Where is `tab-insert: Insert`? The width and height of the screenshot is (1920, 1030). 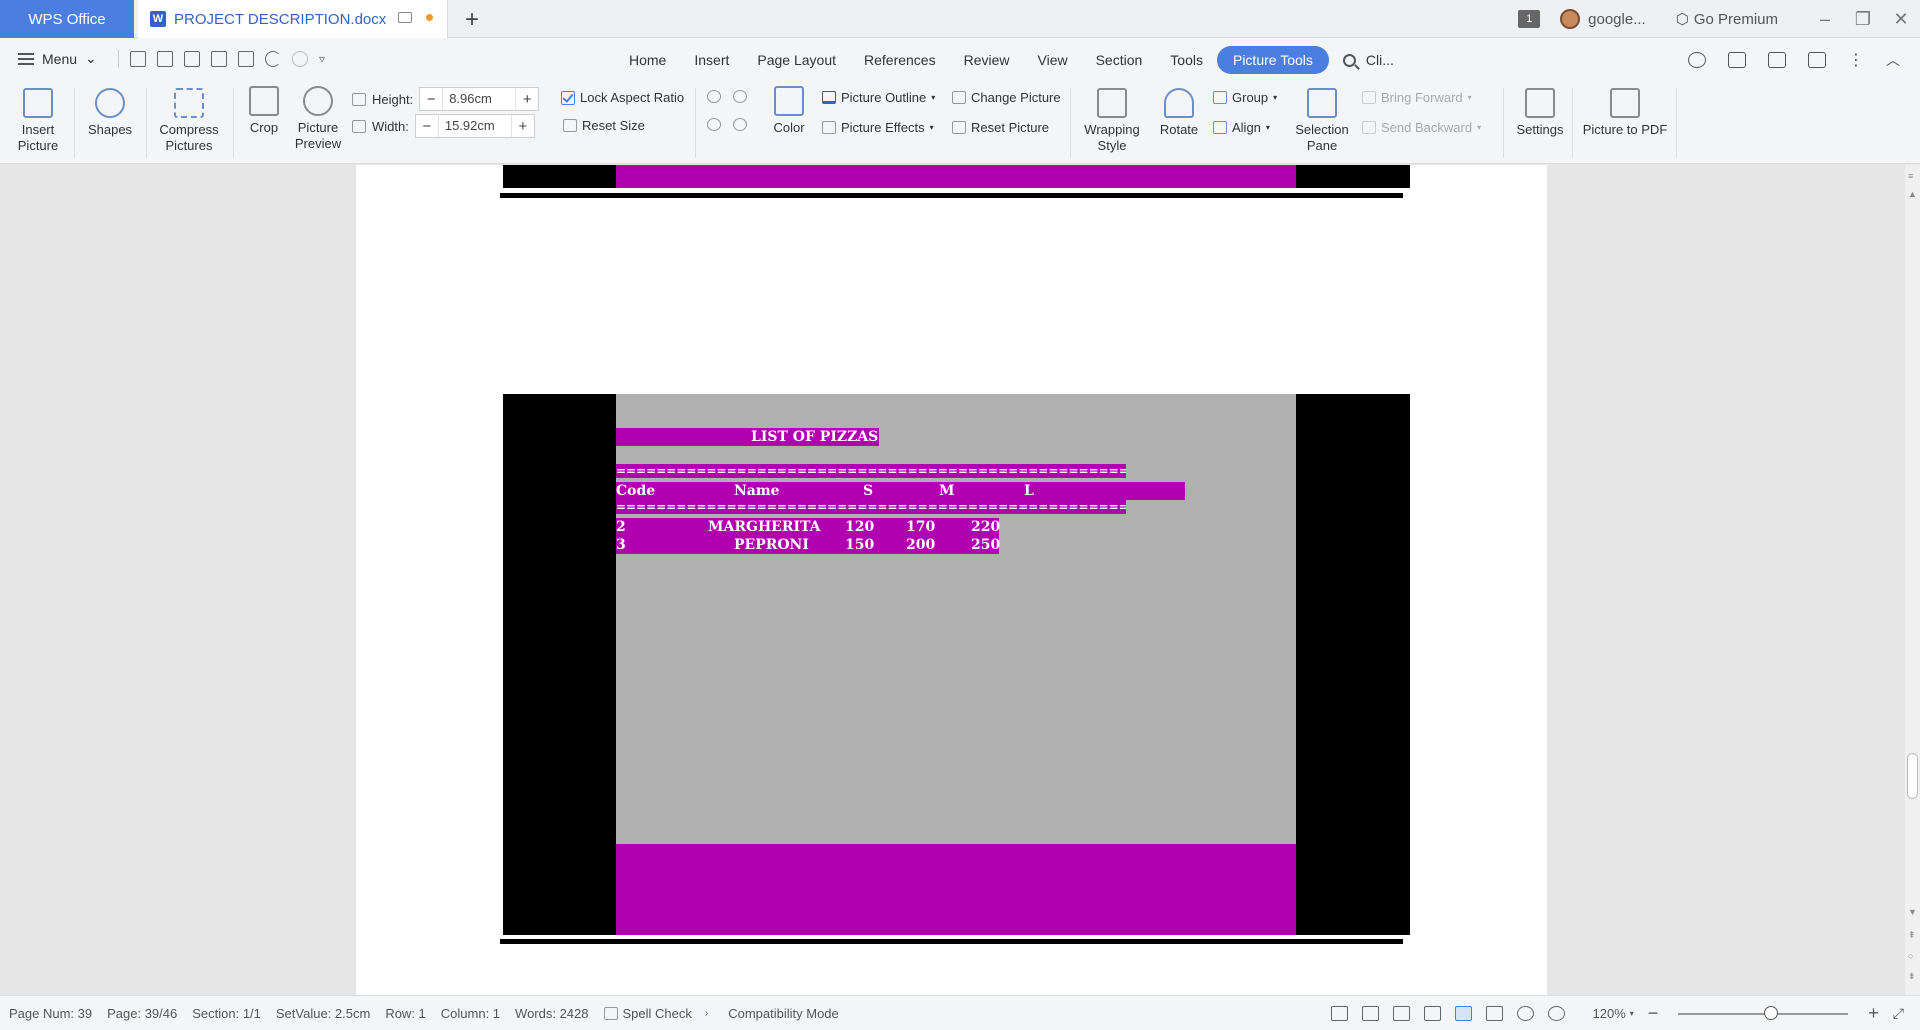 tab-insert: Insert is located at coordinates (711, 60).